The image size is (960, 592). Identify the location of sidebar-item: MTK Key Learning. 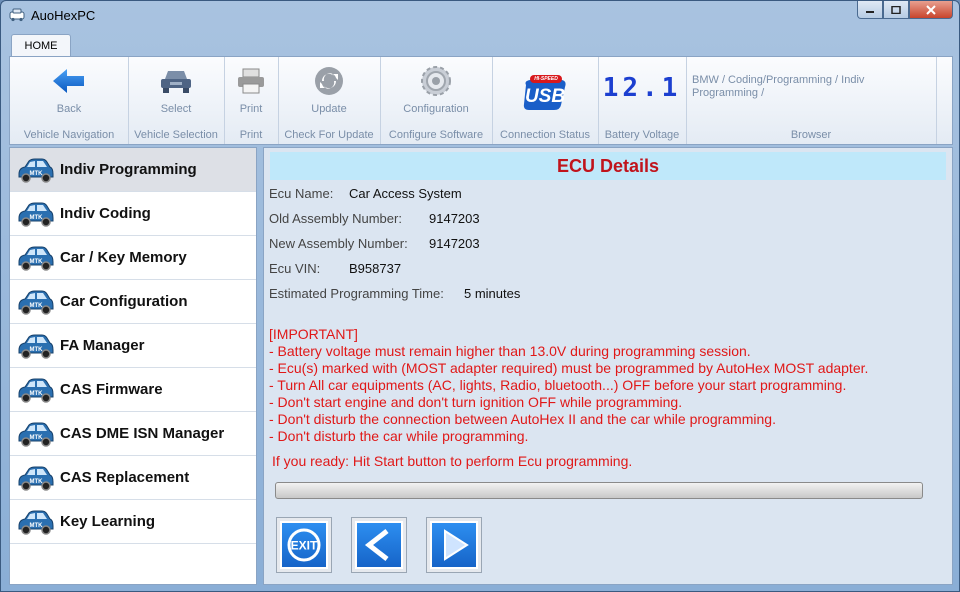
(133, 522).